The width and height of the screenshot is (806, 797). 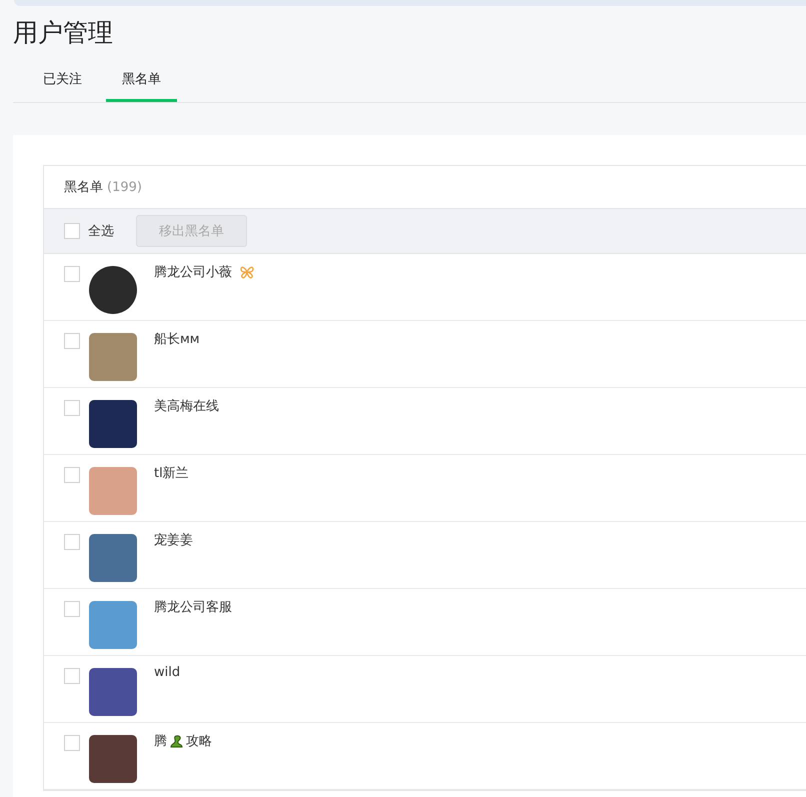 What do you see at coordinates (247, 272) in the screenshot?
I see `butterfly-icon` at bounding box center [247, 272].